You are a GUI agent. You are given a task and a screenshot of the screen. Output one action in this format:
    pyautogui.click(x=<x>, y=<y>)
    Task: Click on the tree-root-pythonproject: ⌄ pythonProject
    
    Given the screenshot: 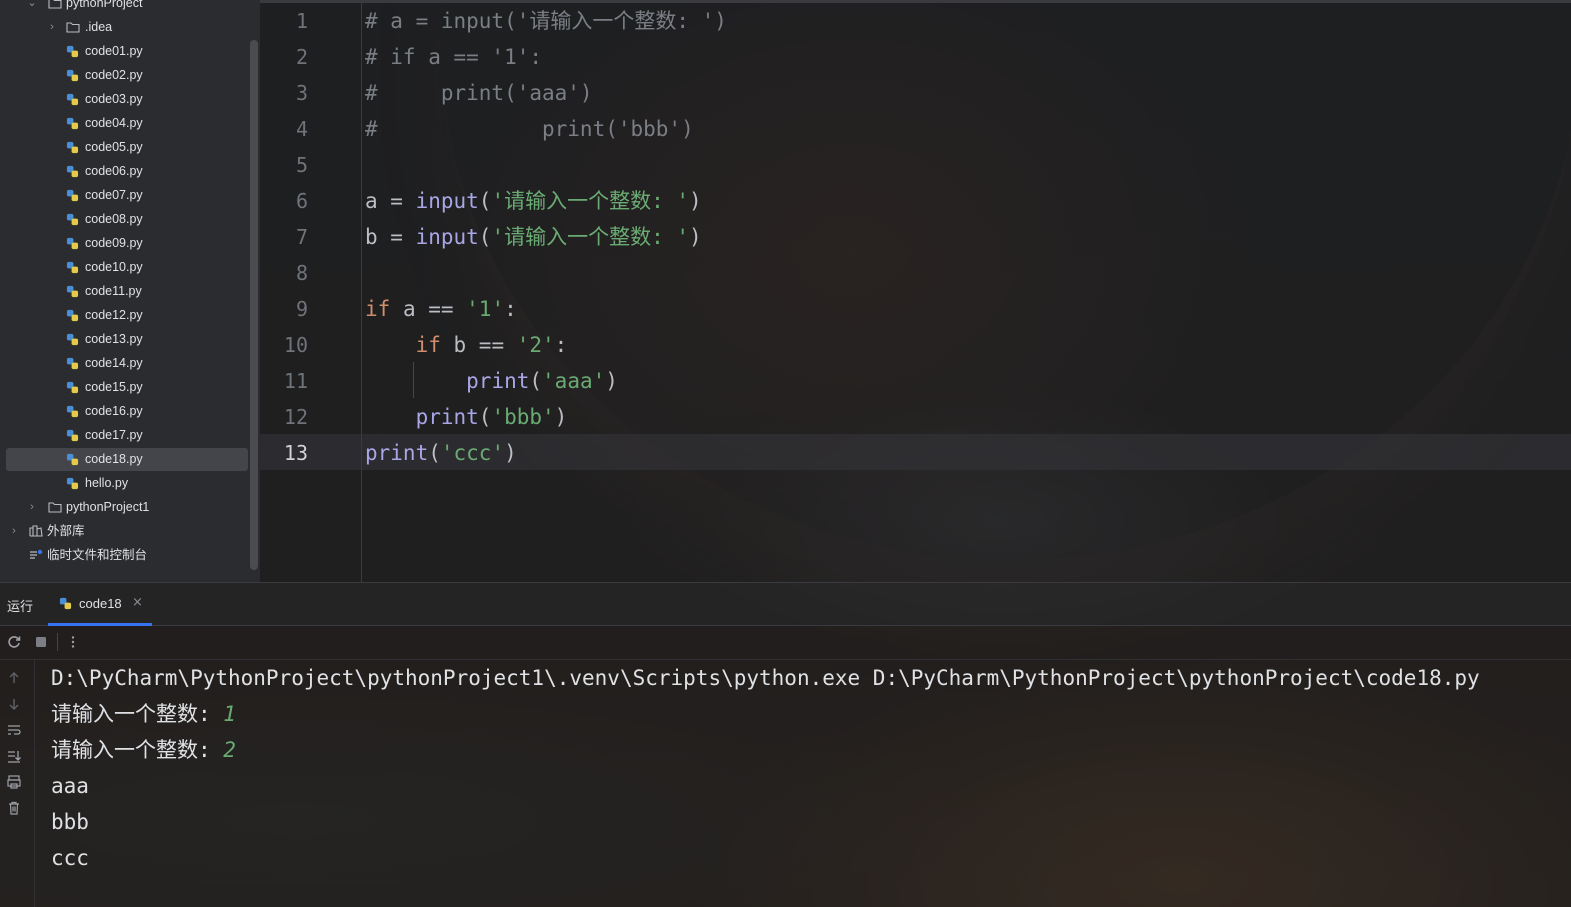 What is the action you would take?
    pyautogui.click(x=127, y=7)
    